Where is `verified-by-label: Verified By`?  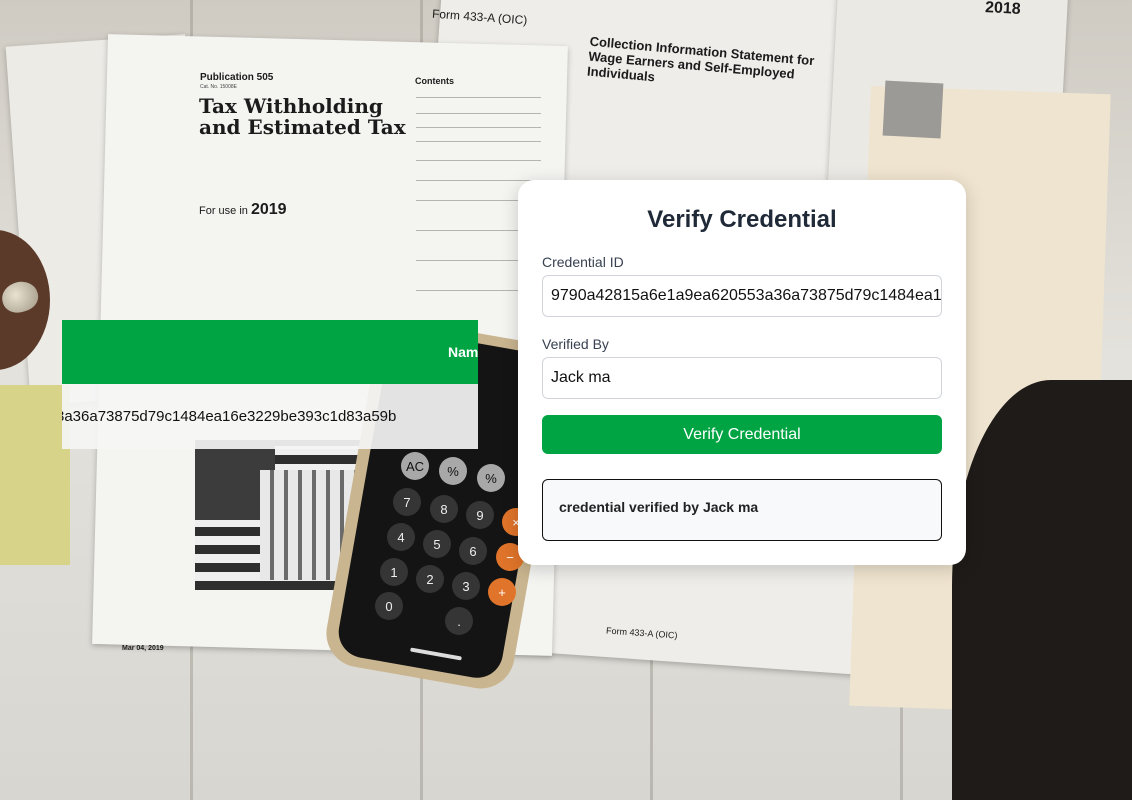 verified-by-label: Verified By is located at coordinates (575, 344).